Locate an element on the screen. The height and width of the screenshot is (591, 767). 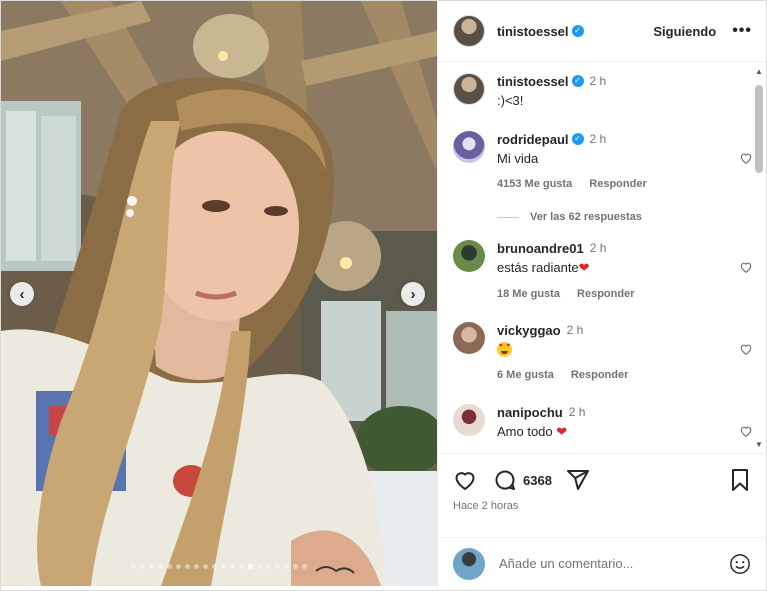
chevron-left-icon: ‹ is located at coordinates (22, 294).